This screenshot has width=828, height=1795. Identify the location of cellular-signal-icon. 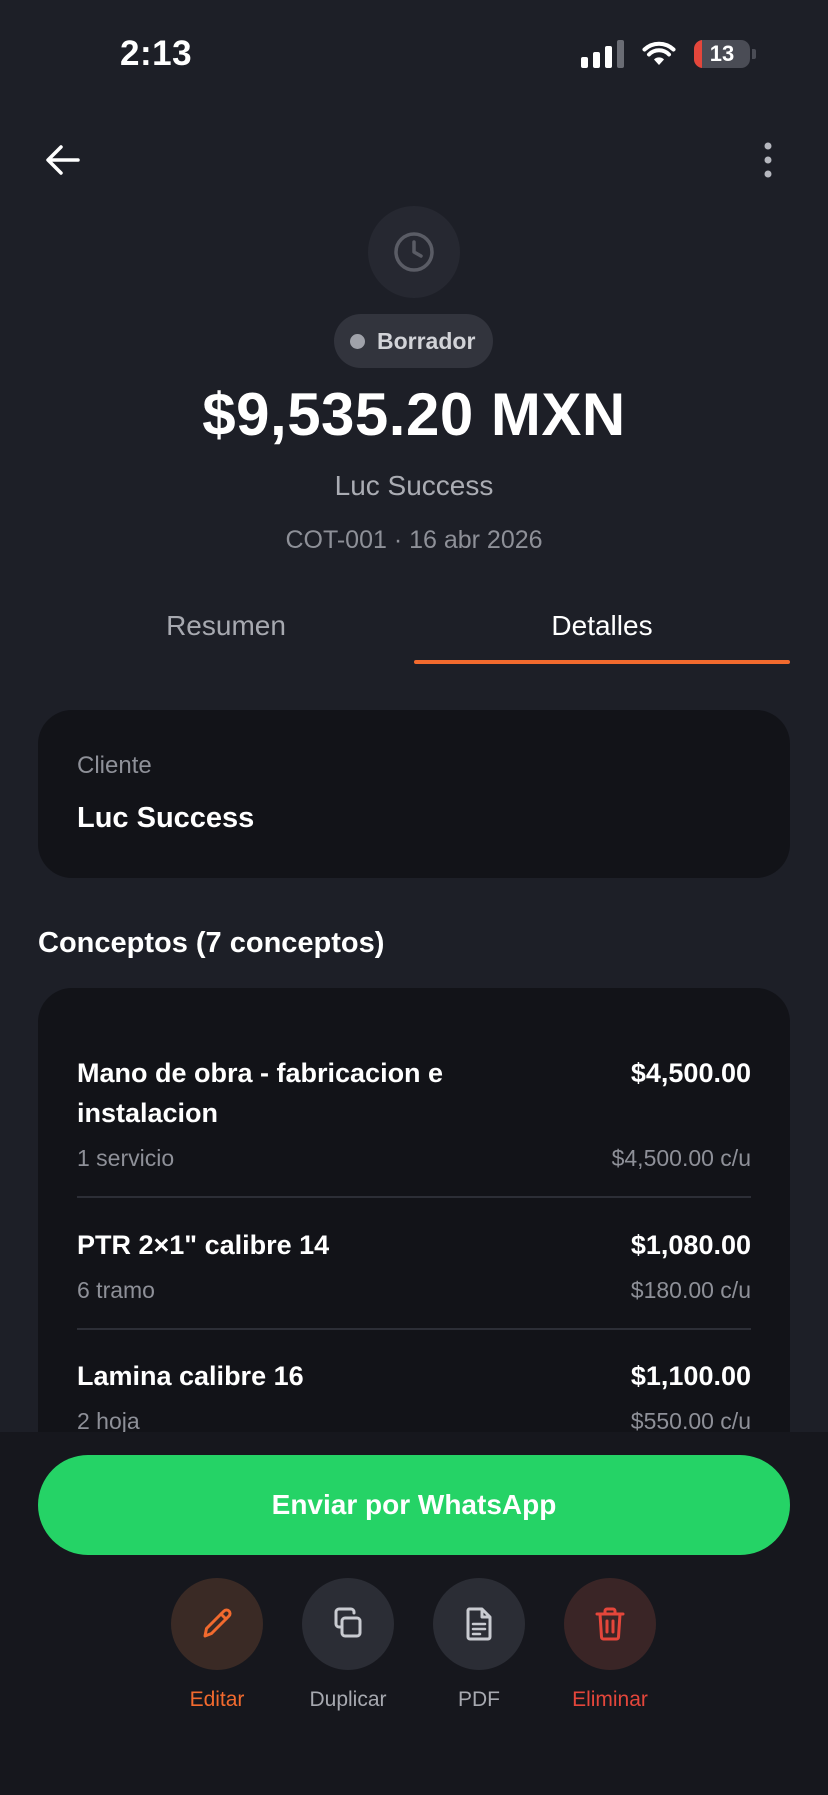
(602, 54).